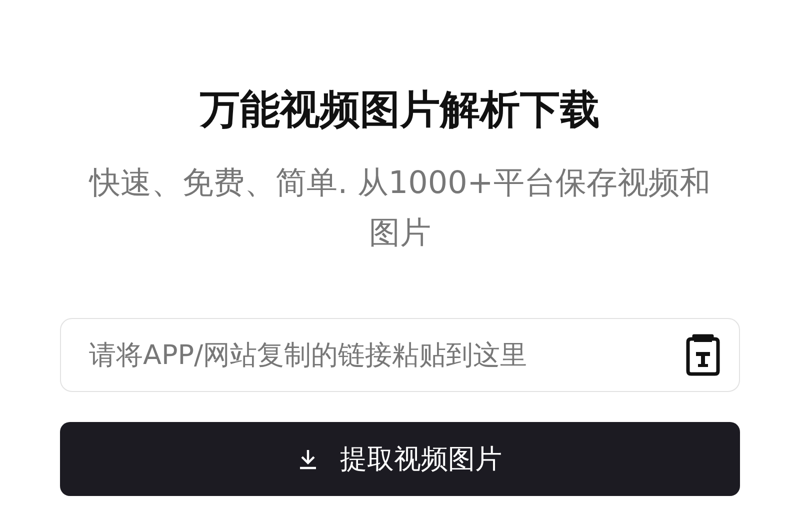  What do you see at coordinates (386, 355) in the screenshot?
I see `link-input: 请将APP/网站复制的链接粘贴到这里` at bounding box center [386, 355].